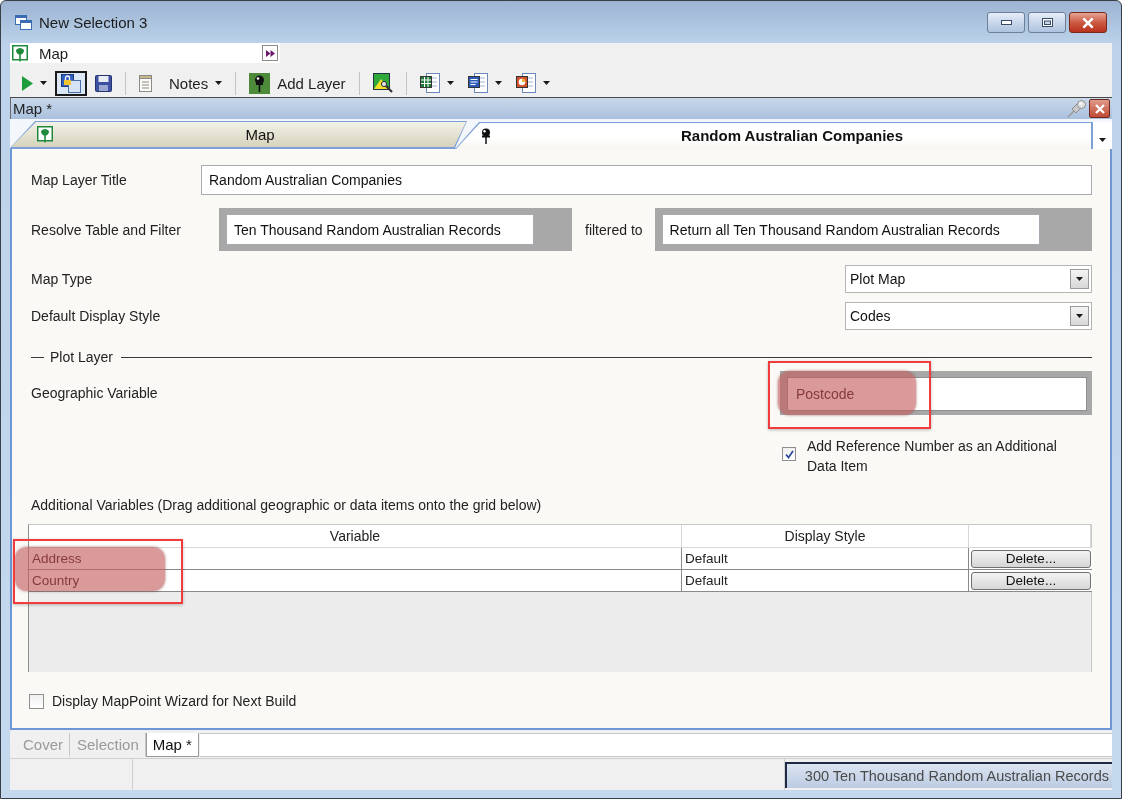 The width and height of the screenshot is (1122, 799). I want to click on save-icon, so click(103, 83).